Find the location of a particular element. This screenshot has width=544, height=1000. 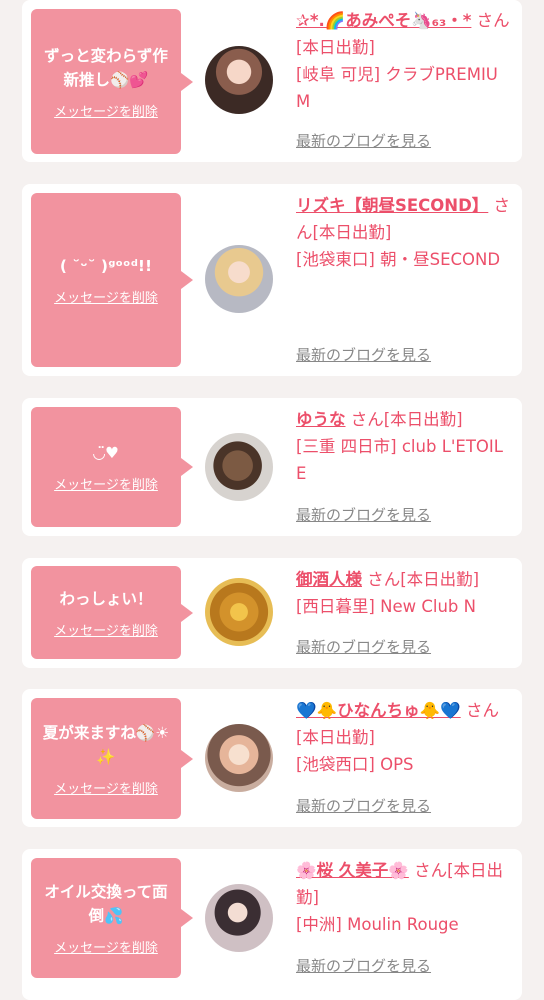

profile-name-link: 御酒人様 is located at coordinates (329, 579).